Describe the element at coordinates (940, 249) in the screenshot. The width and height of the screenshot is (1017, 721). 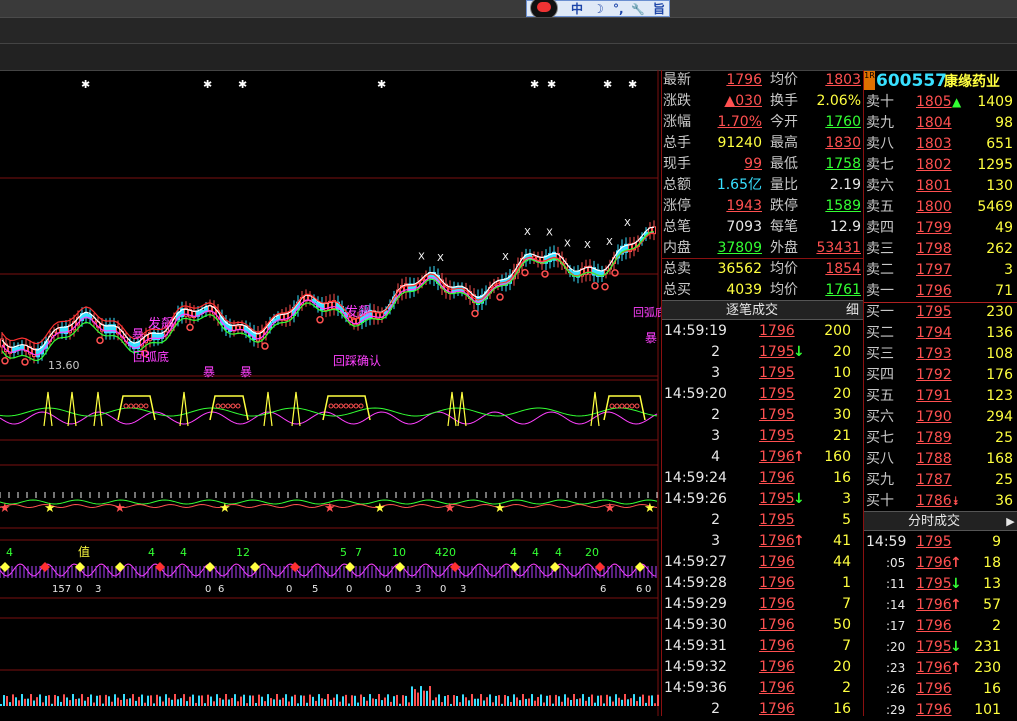
I see `order-book-row: 卖三 1798 262` at that location.